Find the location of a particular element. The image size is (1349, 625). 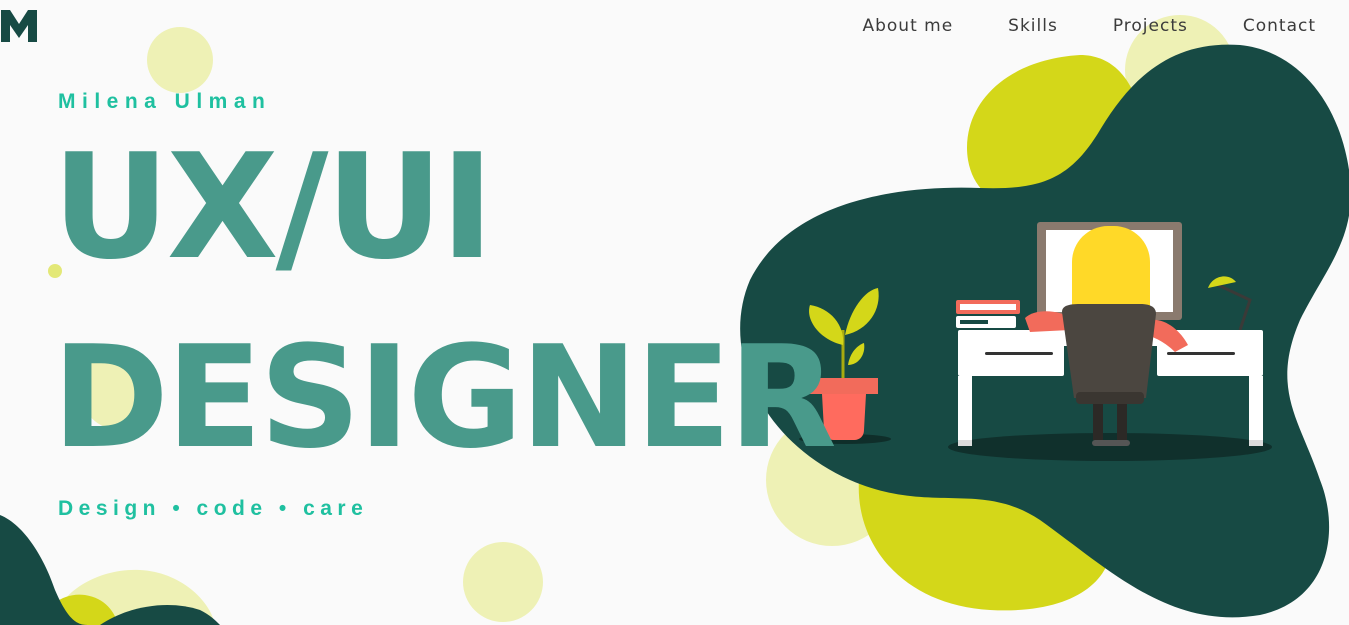

logo is located at coordinates (19, 26).